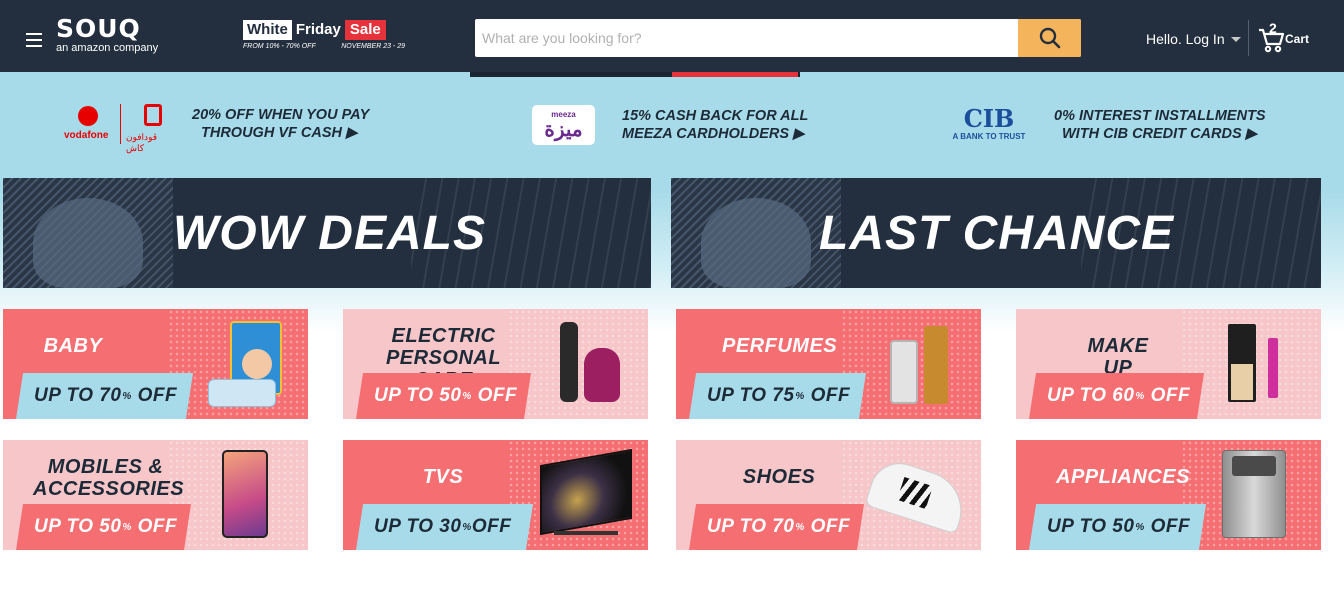 The width and height of the screenshot is (1344, 602). I want to click on diaper-pack-image, so click(247, 364).